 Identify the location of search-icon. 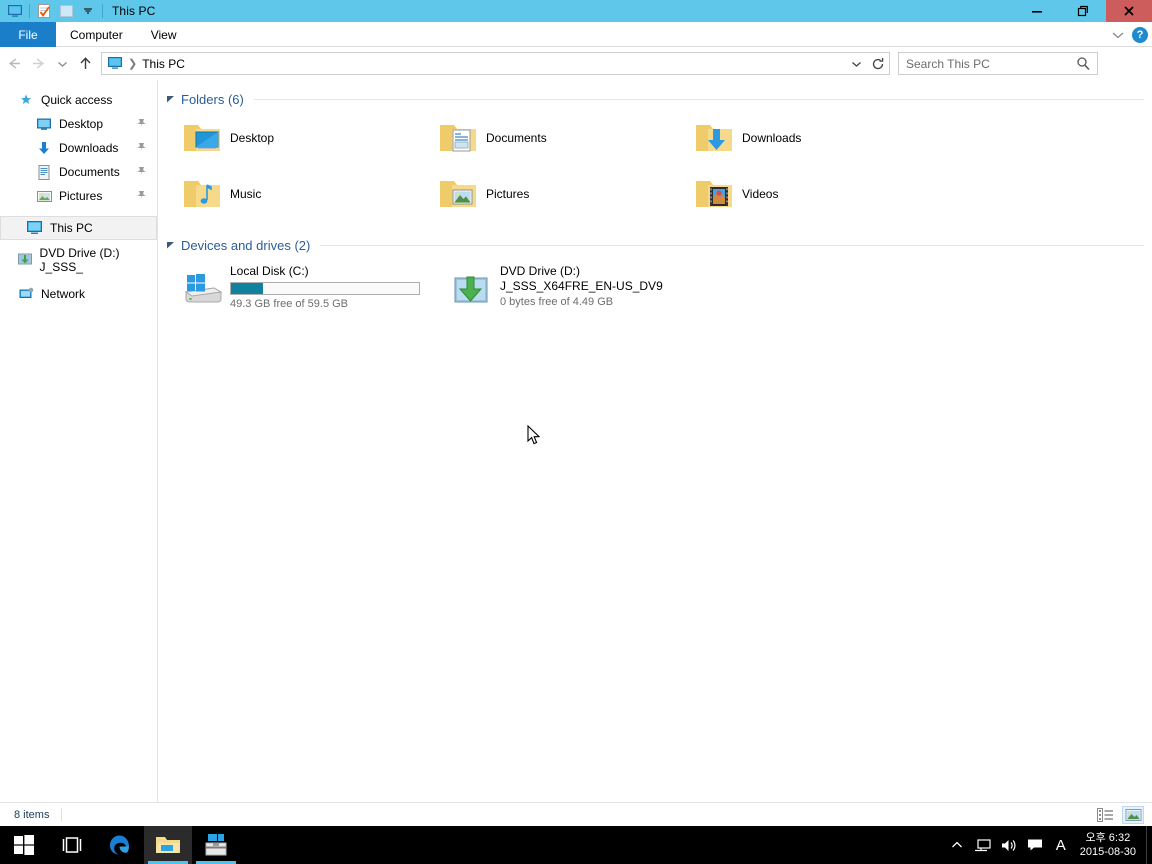
(1083, 66).